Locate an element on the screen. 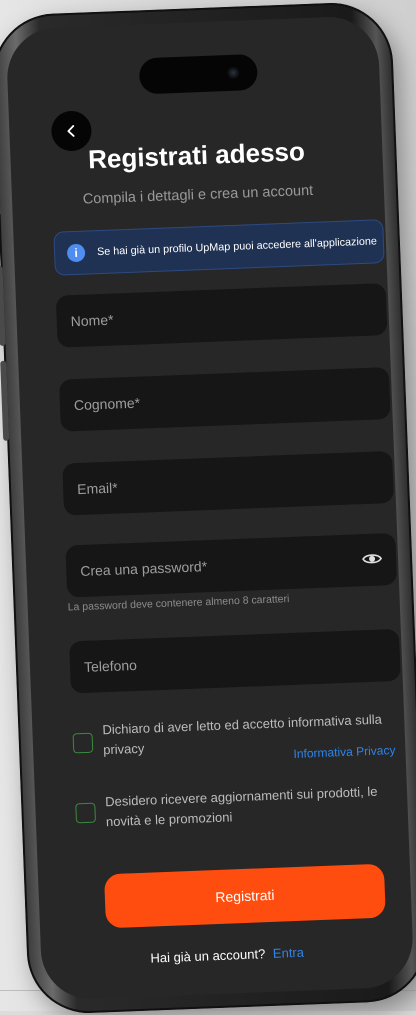  telefono-field is located at coordinates (235, 661).